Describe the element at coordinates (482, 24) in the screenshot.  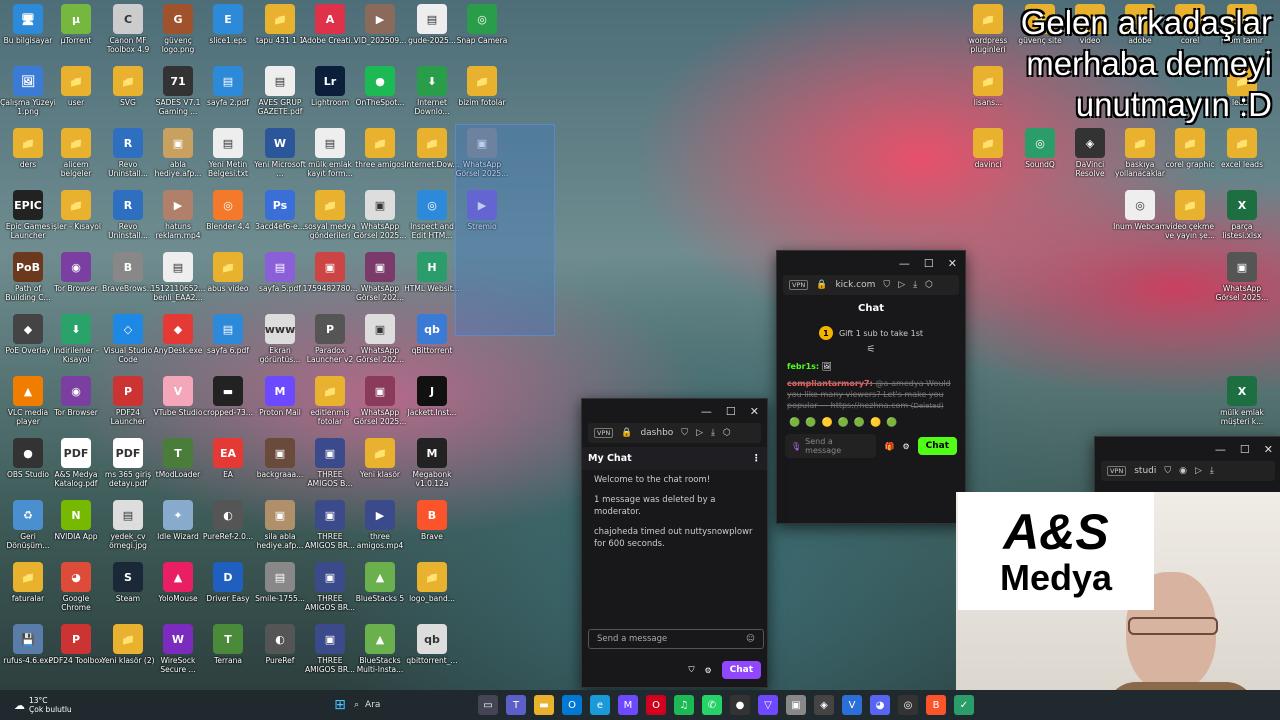
I see `desktop-icon: ◎ Snap Camera` at that location.